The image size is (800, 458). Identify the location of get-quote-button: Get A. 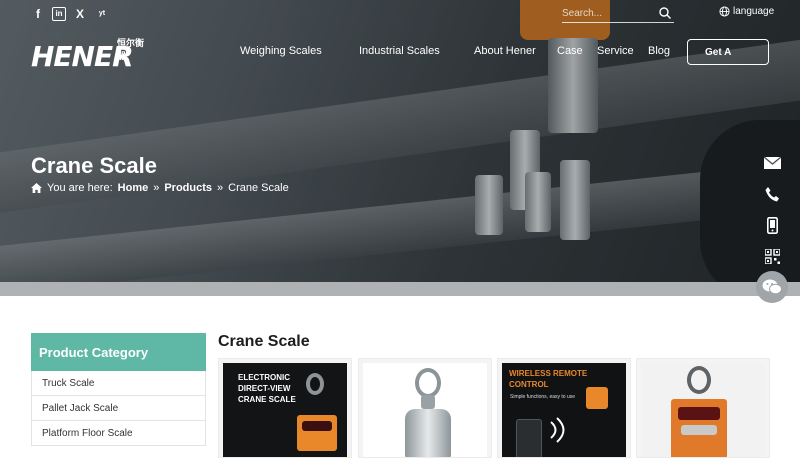
(728, 52).